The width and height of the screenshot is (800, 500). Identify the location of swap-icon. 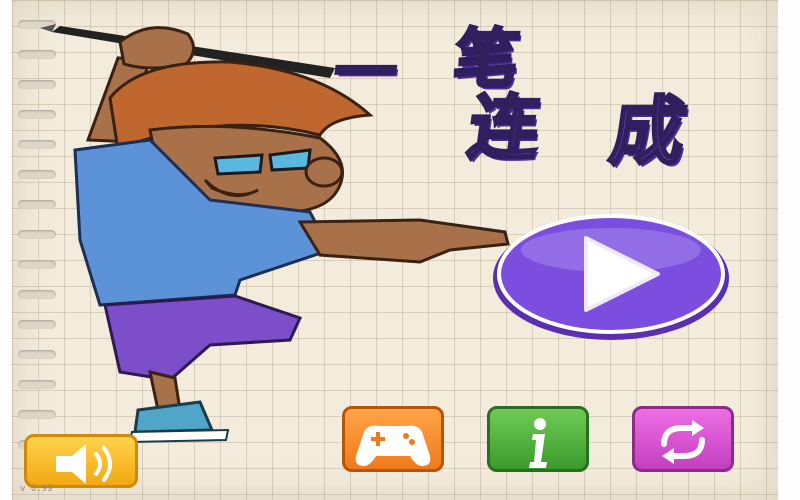
(683, 442).